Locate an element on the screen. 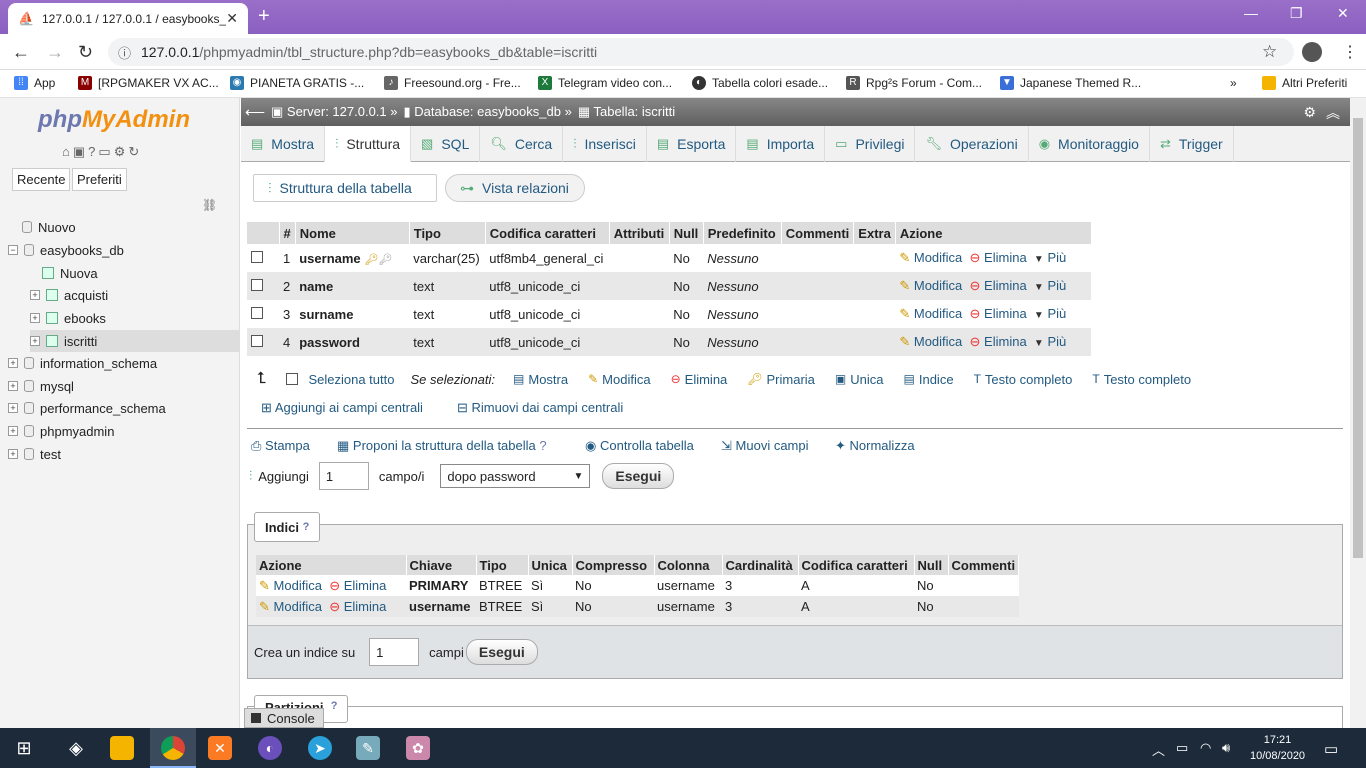 The width and height of the screenshot is (1366, 768). telegram-icon: ➤ is located at coordinates (320, 748).